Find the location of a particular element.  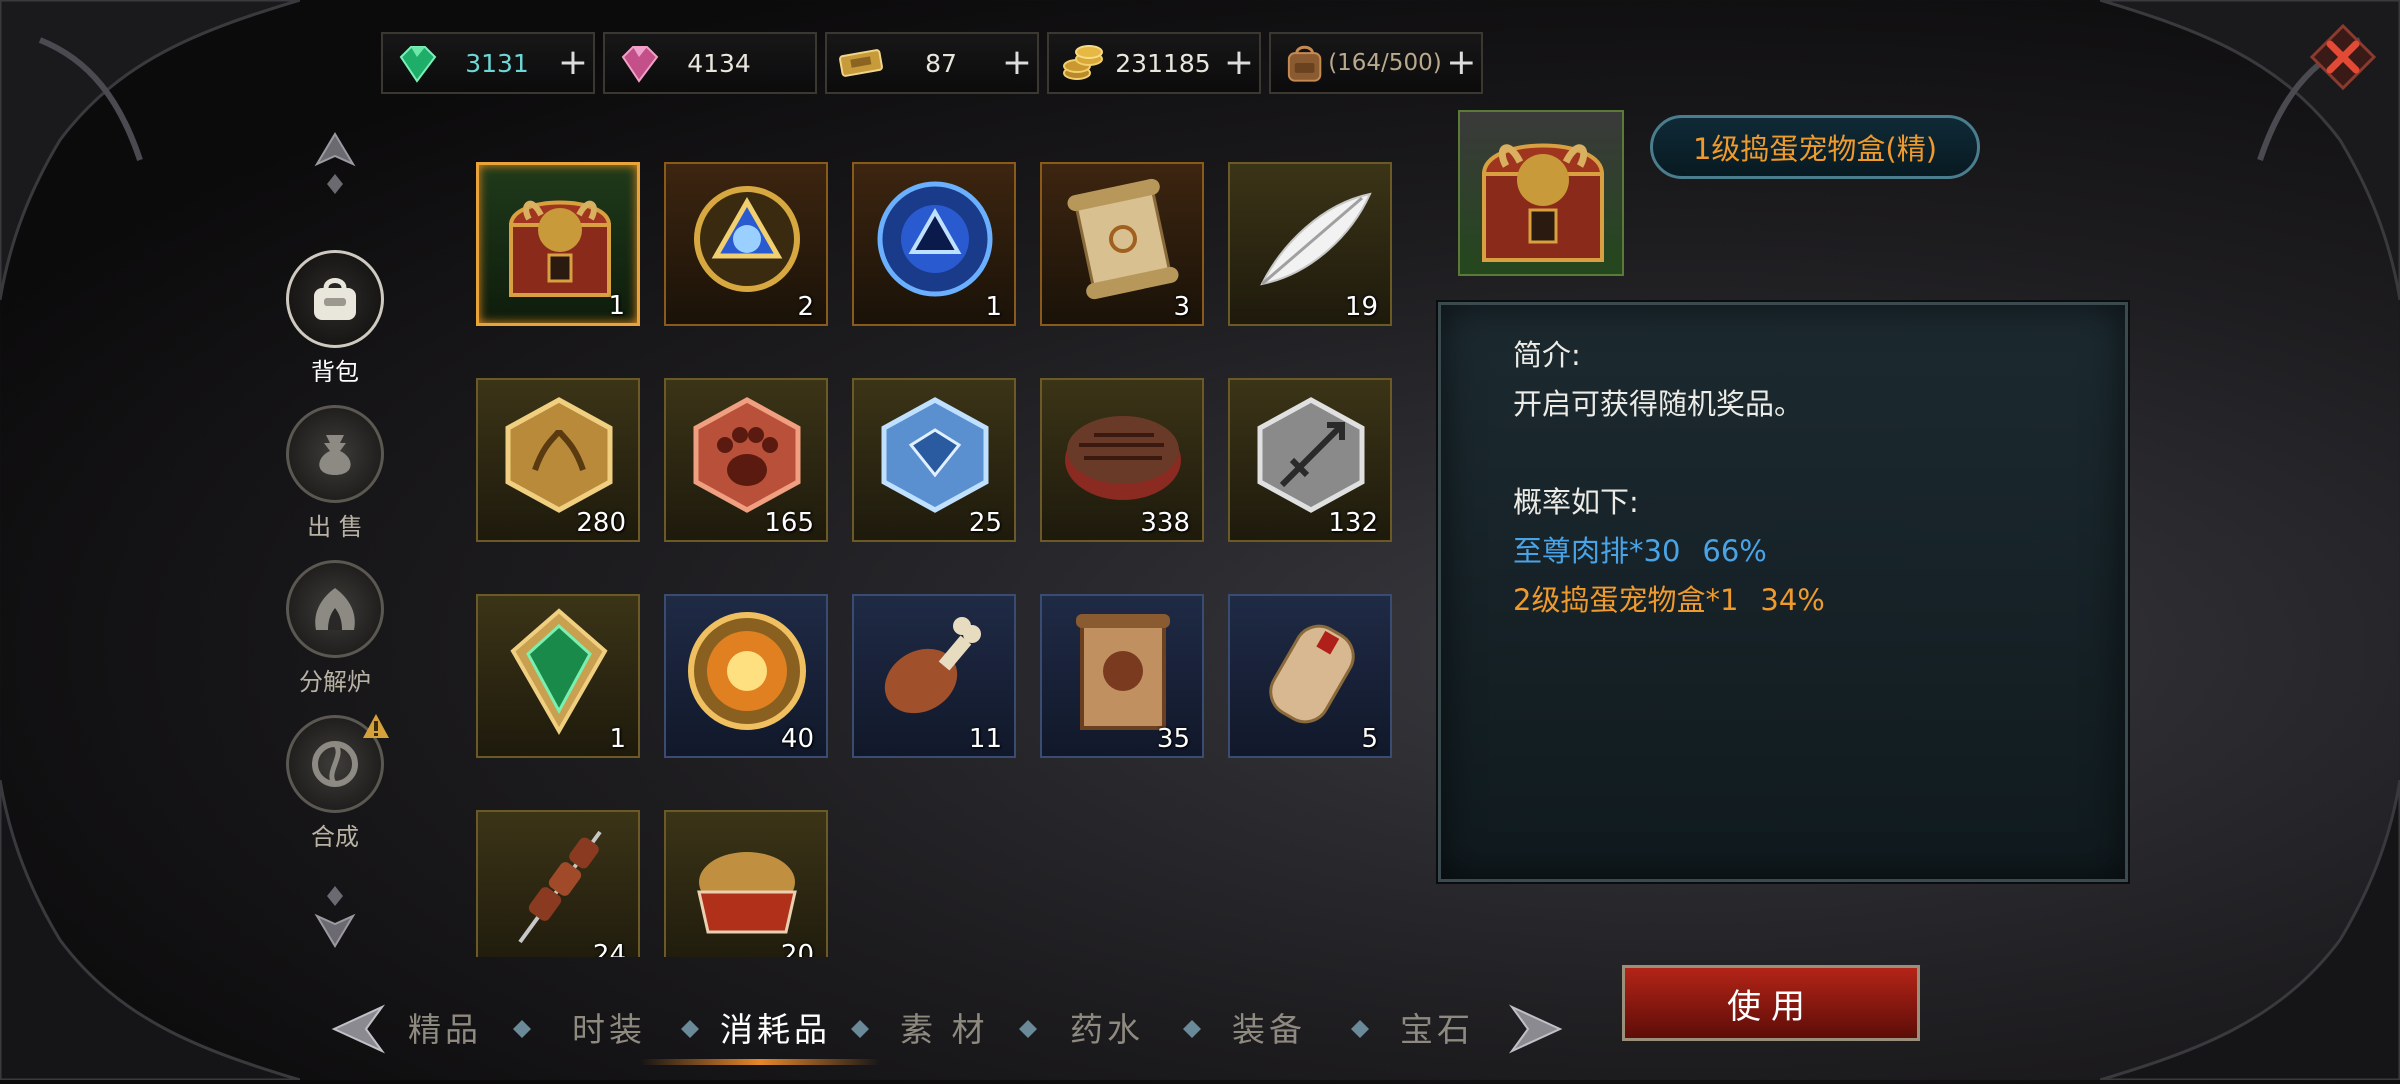

scroll-up-arrow-icon is located at coordinates (335, 165).